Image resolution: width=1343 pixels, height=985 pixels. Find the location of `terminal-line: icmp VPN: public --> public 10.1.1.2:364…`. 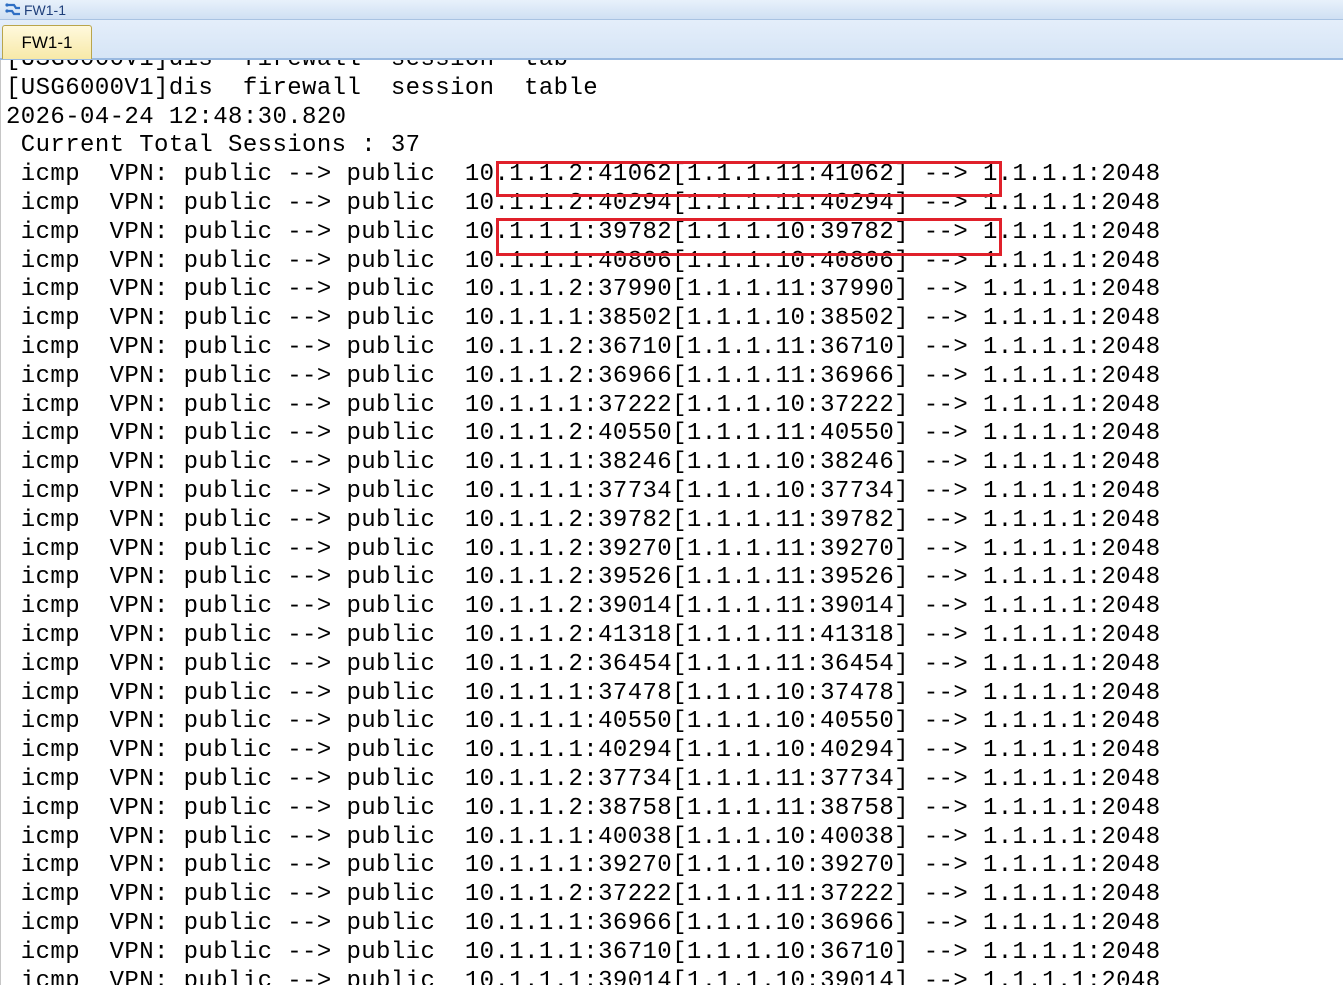

terminal-line: icmp VPN: public --> public 10.1.1.2:364… is located at coordinates (583, 664).